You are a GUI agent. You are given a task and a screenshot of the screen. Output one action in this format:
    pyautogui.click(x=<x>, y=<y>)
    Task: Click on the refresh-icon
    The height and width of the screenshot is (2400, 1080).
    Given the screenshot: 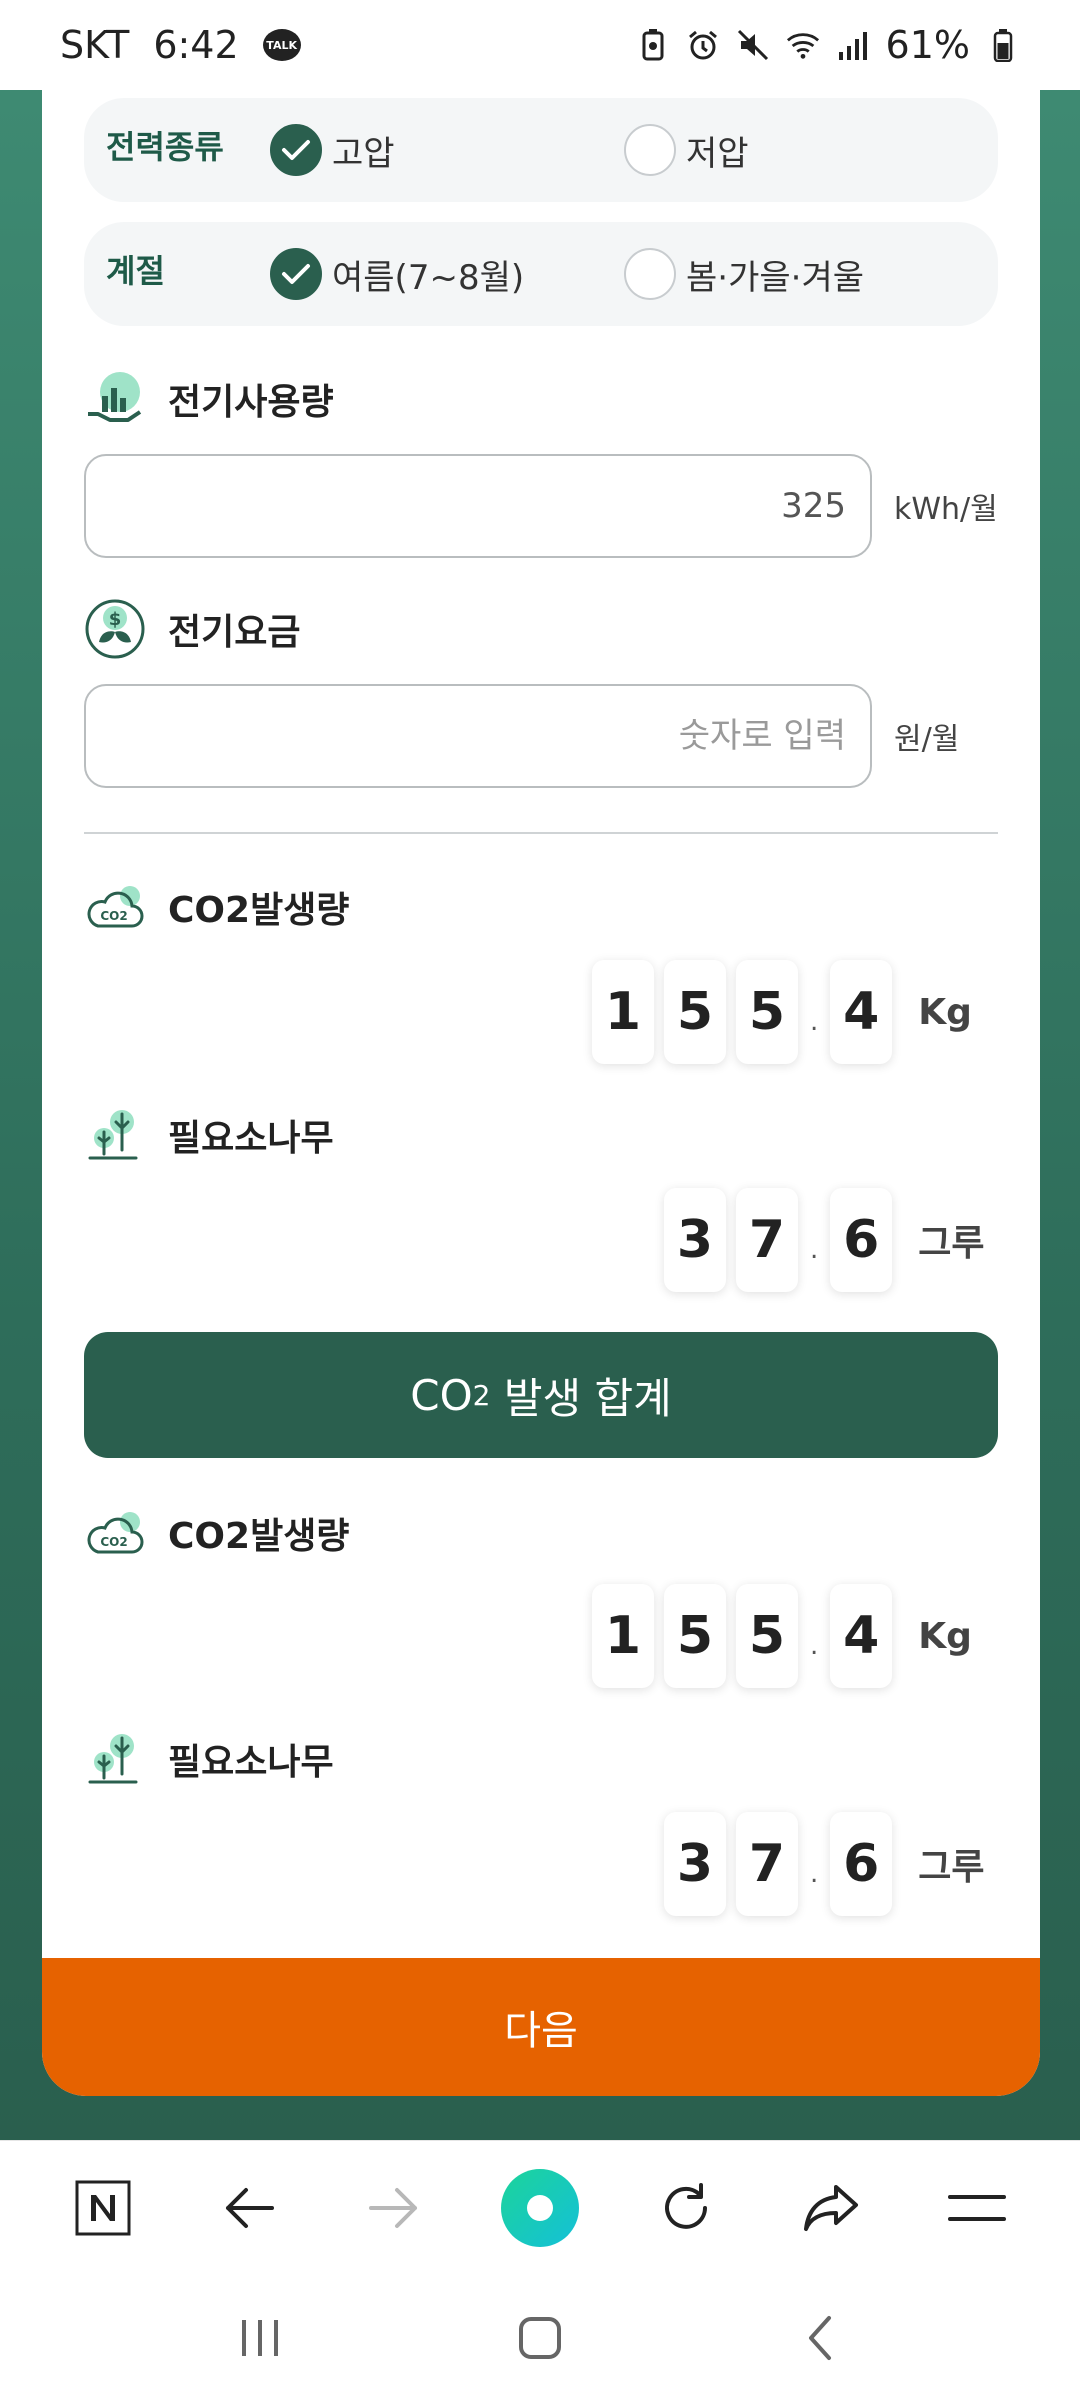 What is the action you would take?
    pyautogui.click(x=686, y=2208)
    